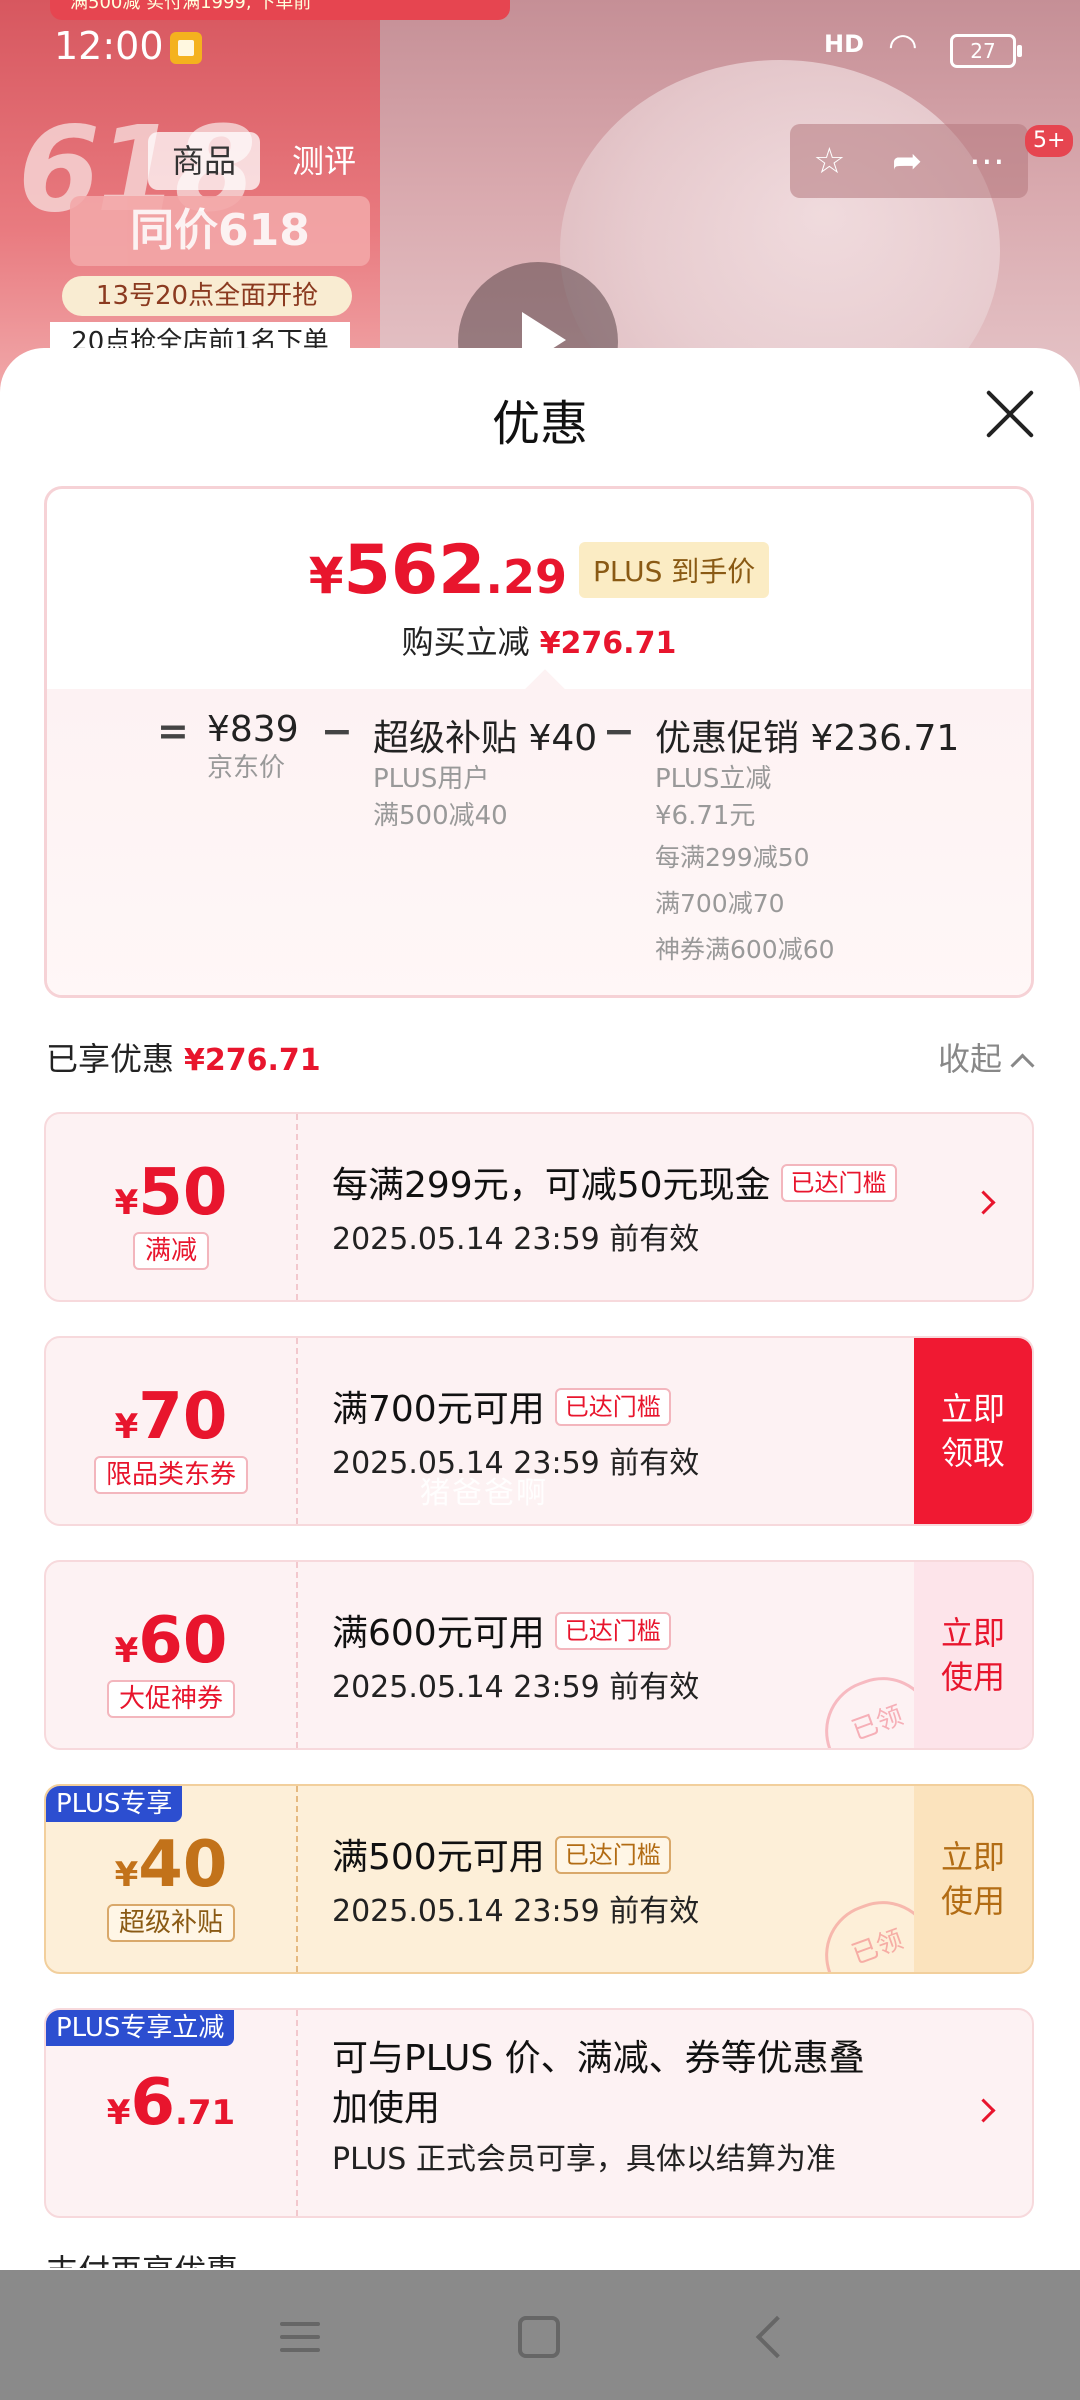 The height and width of the screenshot is (2400, 1080). Describe the element at coordinates (246, 768) in the screenshot. I see `jd-price-label: 京东价` at that location.